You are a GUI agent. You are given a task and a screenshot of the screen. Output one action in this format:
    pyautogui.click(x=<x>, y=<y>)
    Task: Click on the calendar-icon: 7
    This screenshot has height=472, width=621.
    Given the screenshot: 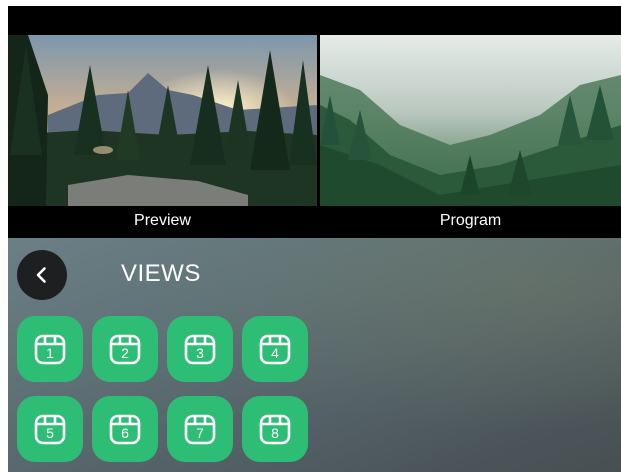 What is the action you would take?
    pyautogui.click(x=200, y=429)
    